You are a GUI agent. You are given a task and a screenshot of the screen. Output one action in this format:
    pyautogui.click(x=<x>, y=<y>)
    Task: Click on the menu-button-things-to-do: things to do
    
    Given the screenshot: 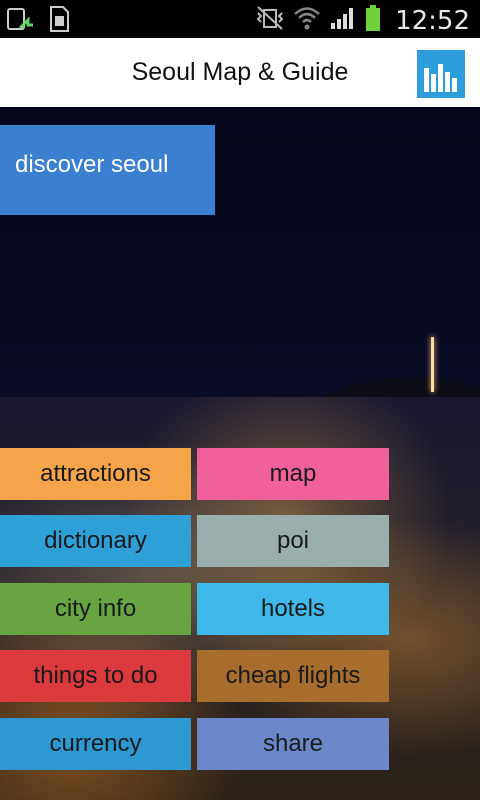 What is the action you would take?
    pyautogui.click(x=95, y=676)
    